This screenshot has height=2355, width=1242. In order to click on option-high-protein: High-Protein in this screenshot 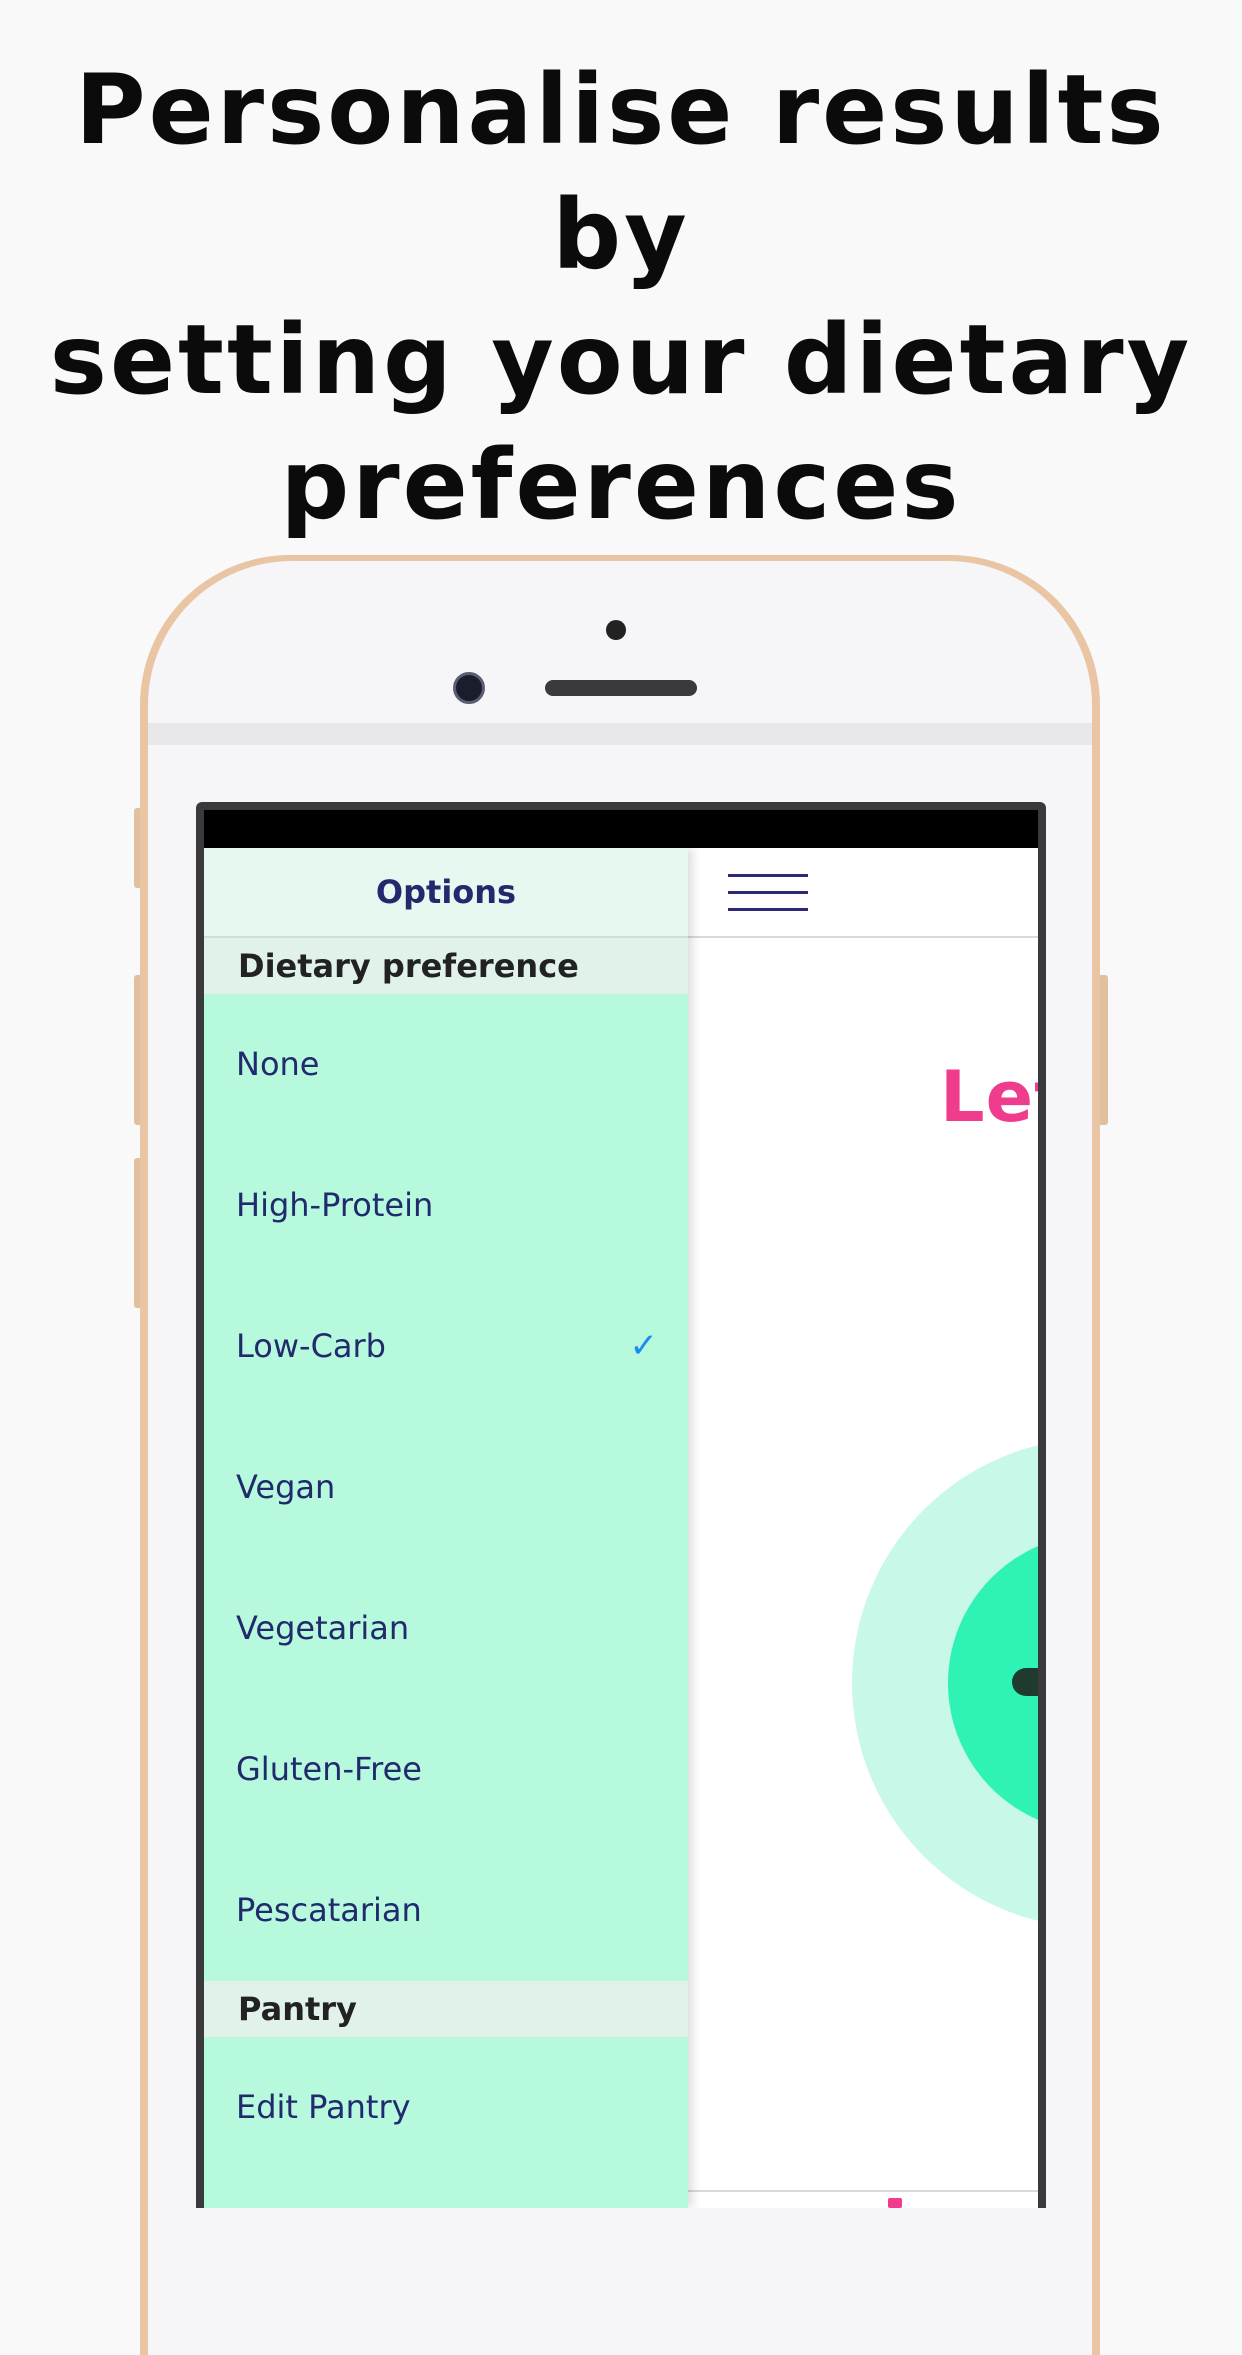, I will do `click(446, 1205)`.